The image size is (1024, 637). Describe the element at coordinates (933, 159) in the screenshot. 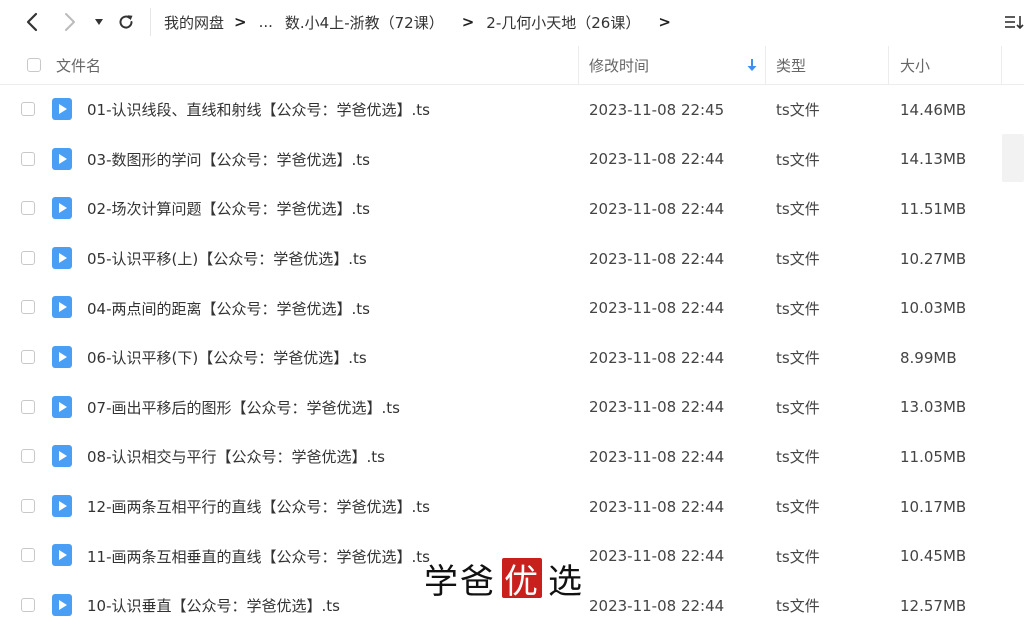

I see `file-size: 14.13MB` at that location.